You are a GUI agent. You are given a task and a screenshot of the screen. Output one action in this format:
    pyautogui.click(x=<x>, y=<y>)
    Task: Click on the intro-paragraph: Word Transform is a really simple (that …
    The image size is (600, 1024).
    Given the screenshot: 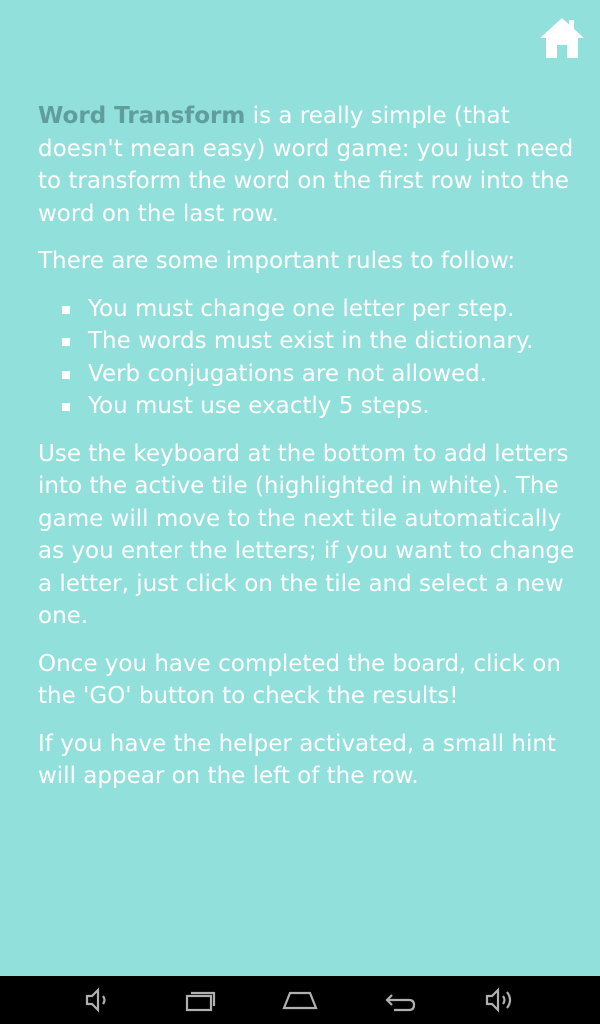 What is the action you would take?
    pyautogui.click(x=308, y=165)
    